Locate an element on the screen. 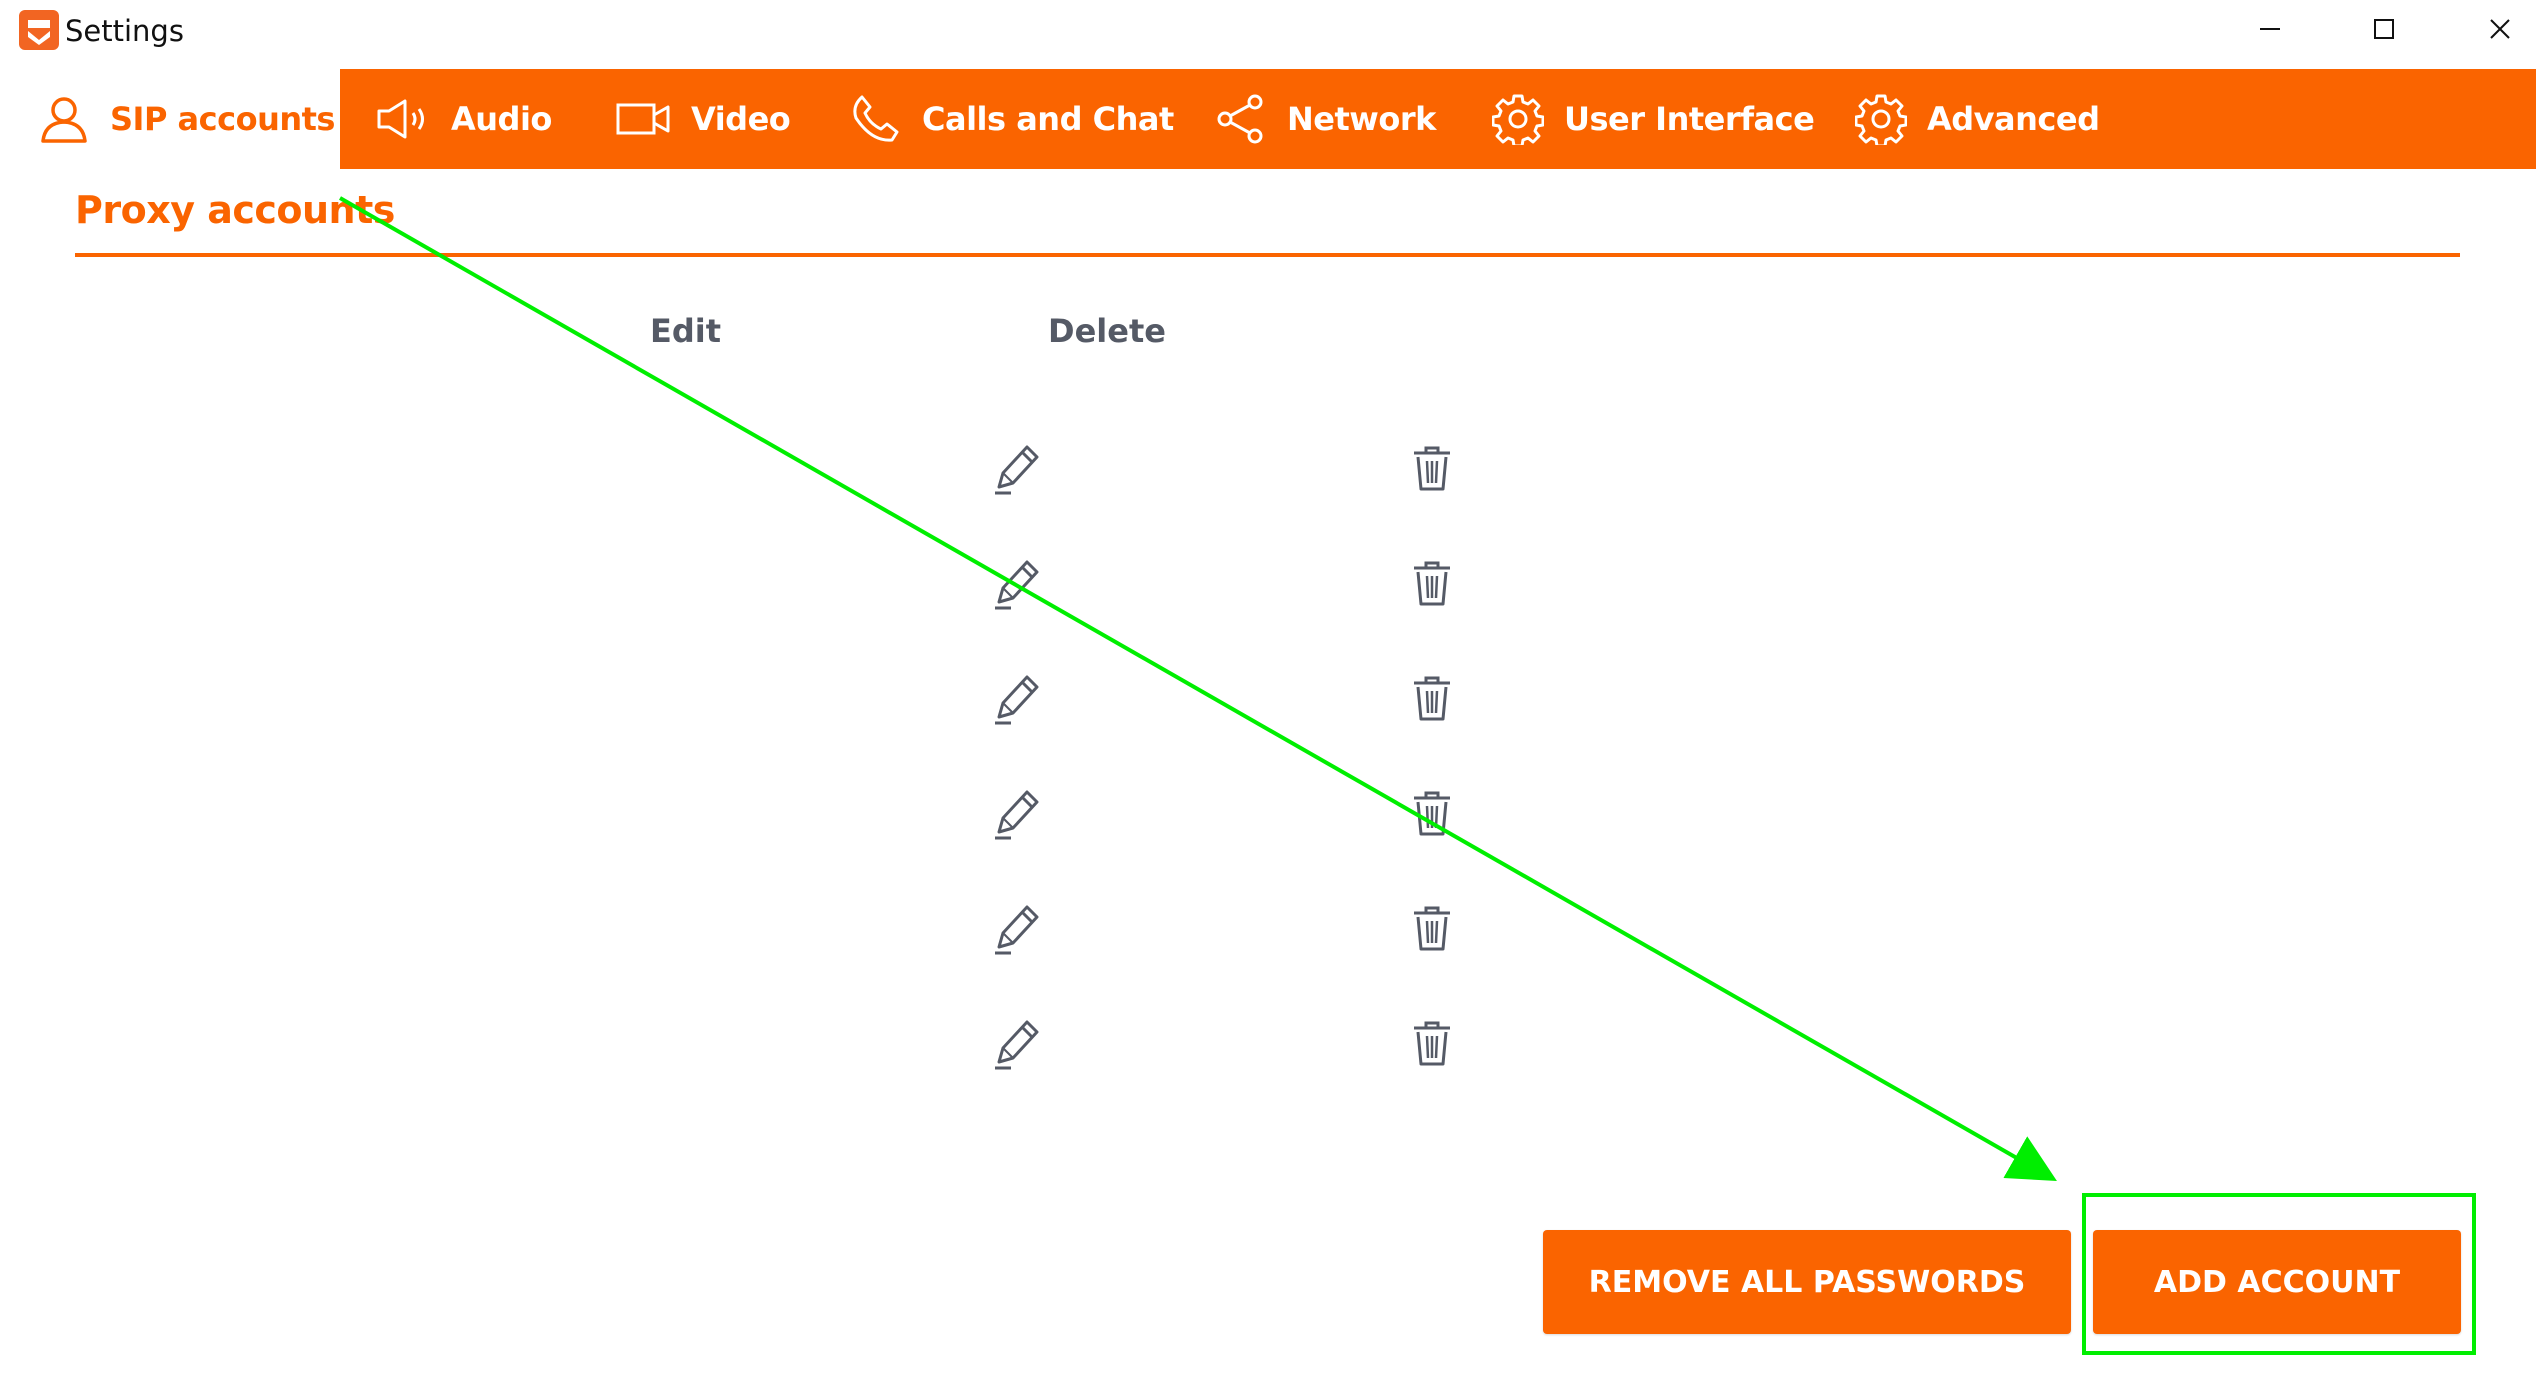 Image resolution: width=2536 pixels, height=1384 pixels. tab-label: User Interface is located at coordinates (1689, 119).